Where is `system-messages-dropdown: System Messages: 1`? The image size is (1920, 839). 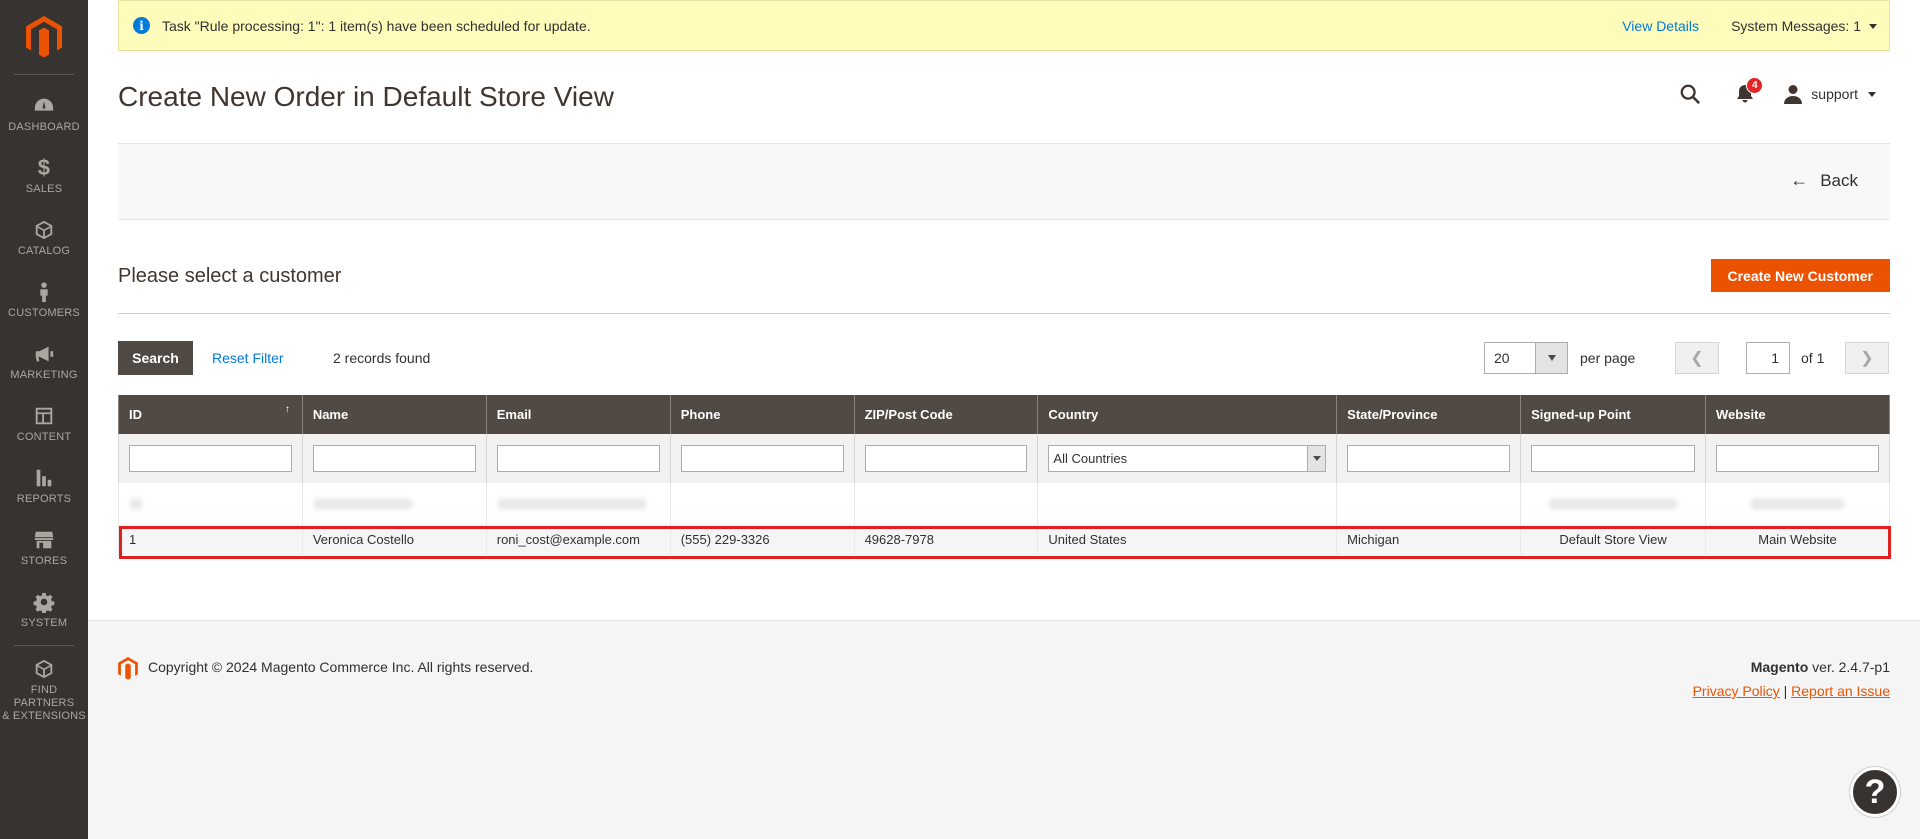 system-messages-dropdown: System Messages: 1 is located at coordinates (1804, 26).